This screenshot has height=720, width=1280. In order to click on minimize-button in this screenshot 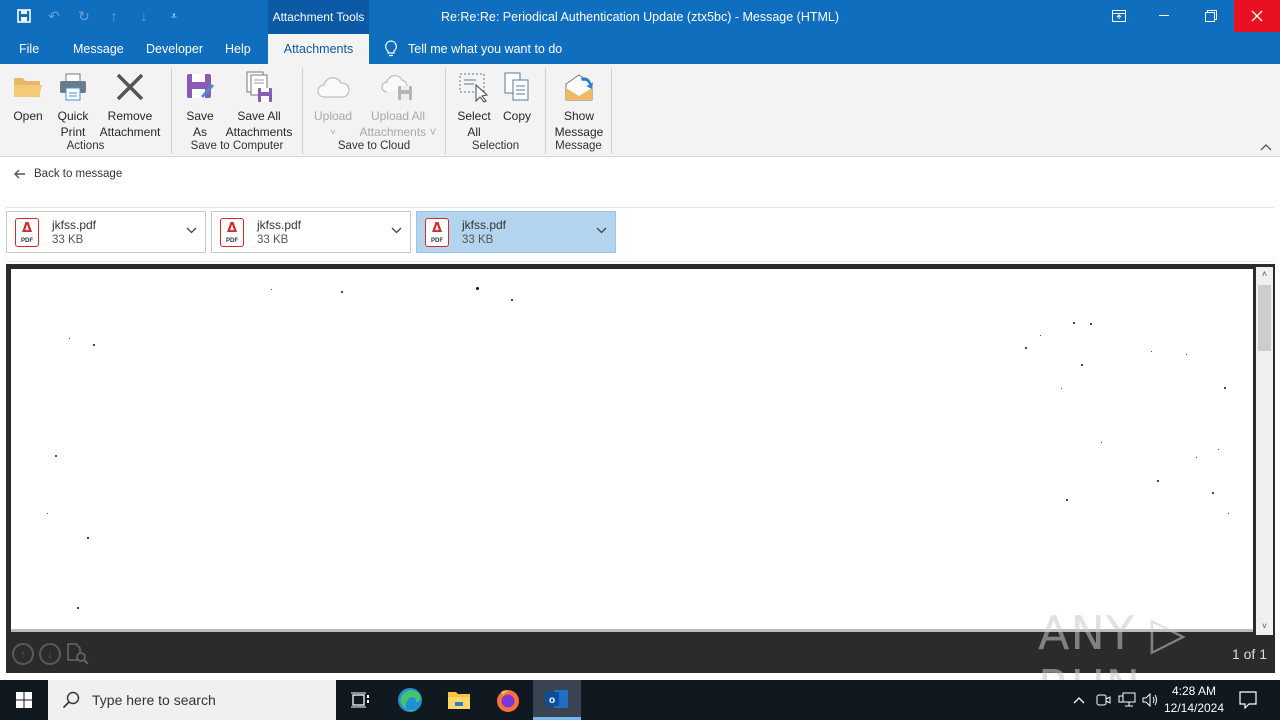, I will do `click(1165, 16)`.